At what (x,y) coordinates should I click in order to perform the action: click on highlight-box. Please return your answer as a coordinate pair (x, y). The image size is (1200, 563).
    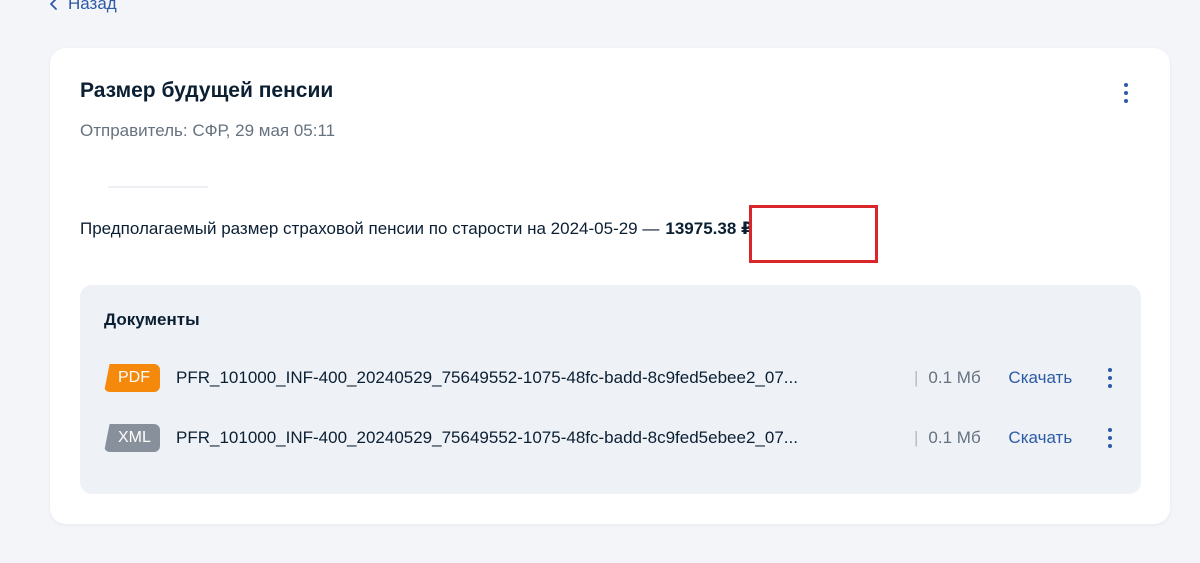
    Looking at the image, I should click on (813, 234).